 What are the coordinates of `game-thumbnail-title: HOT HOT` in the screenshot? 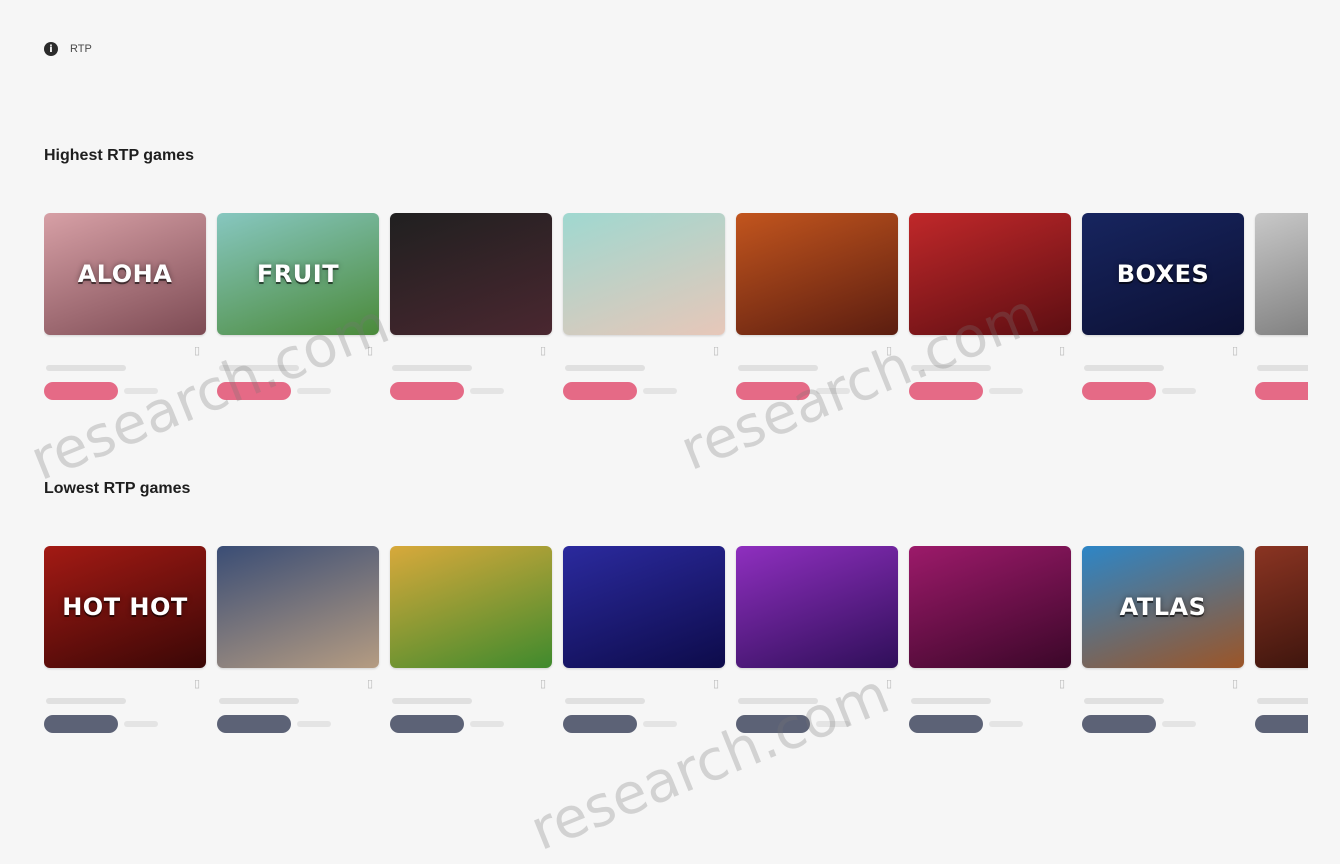 It's located at (125, 607).